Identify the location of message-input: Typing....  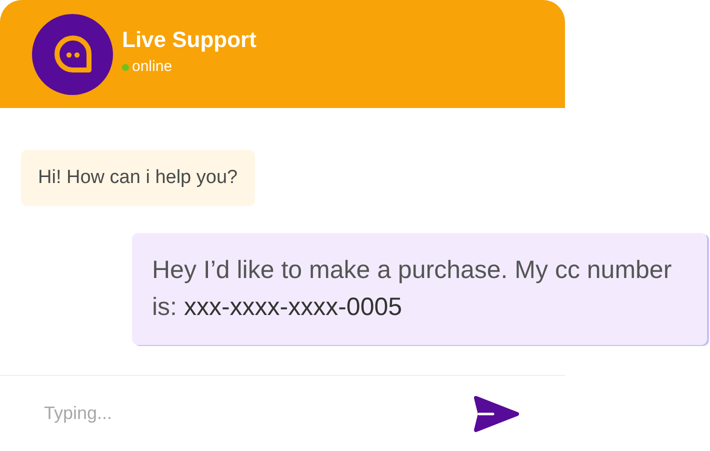
(258, 413).